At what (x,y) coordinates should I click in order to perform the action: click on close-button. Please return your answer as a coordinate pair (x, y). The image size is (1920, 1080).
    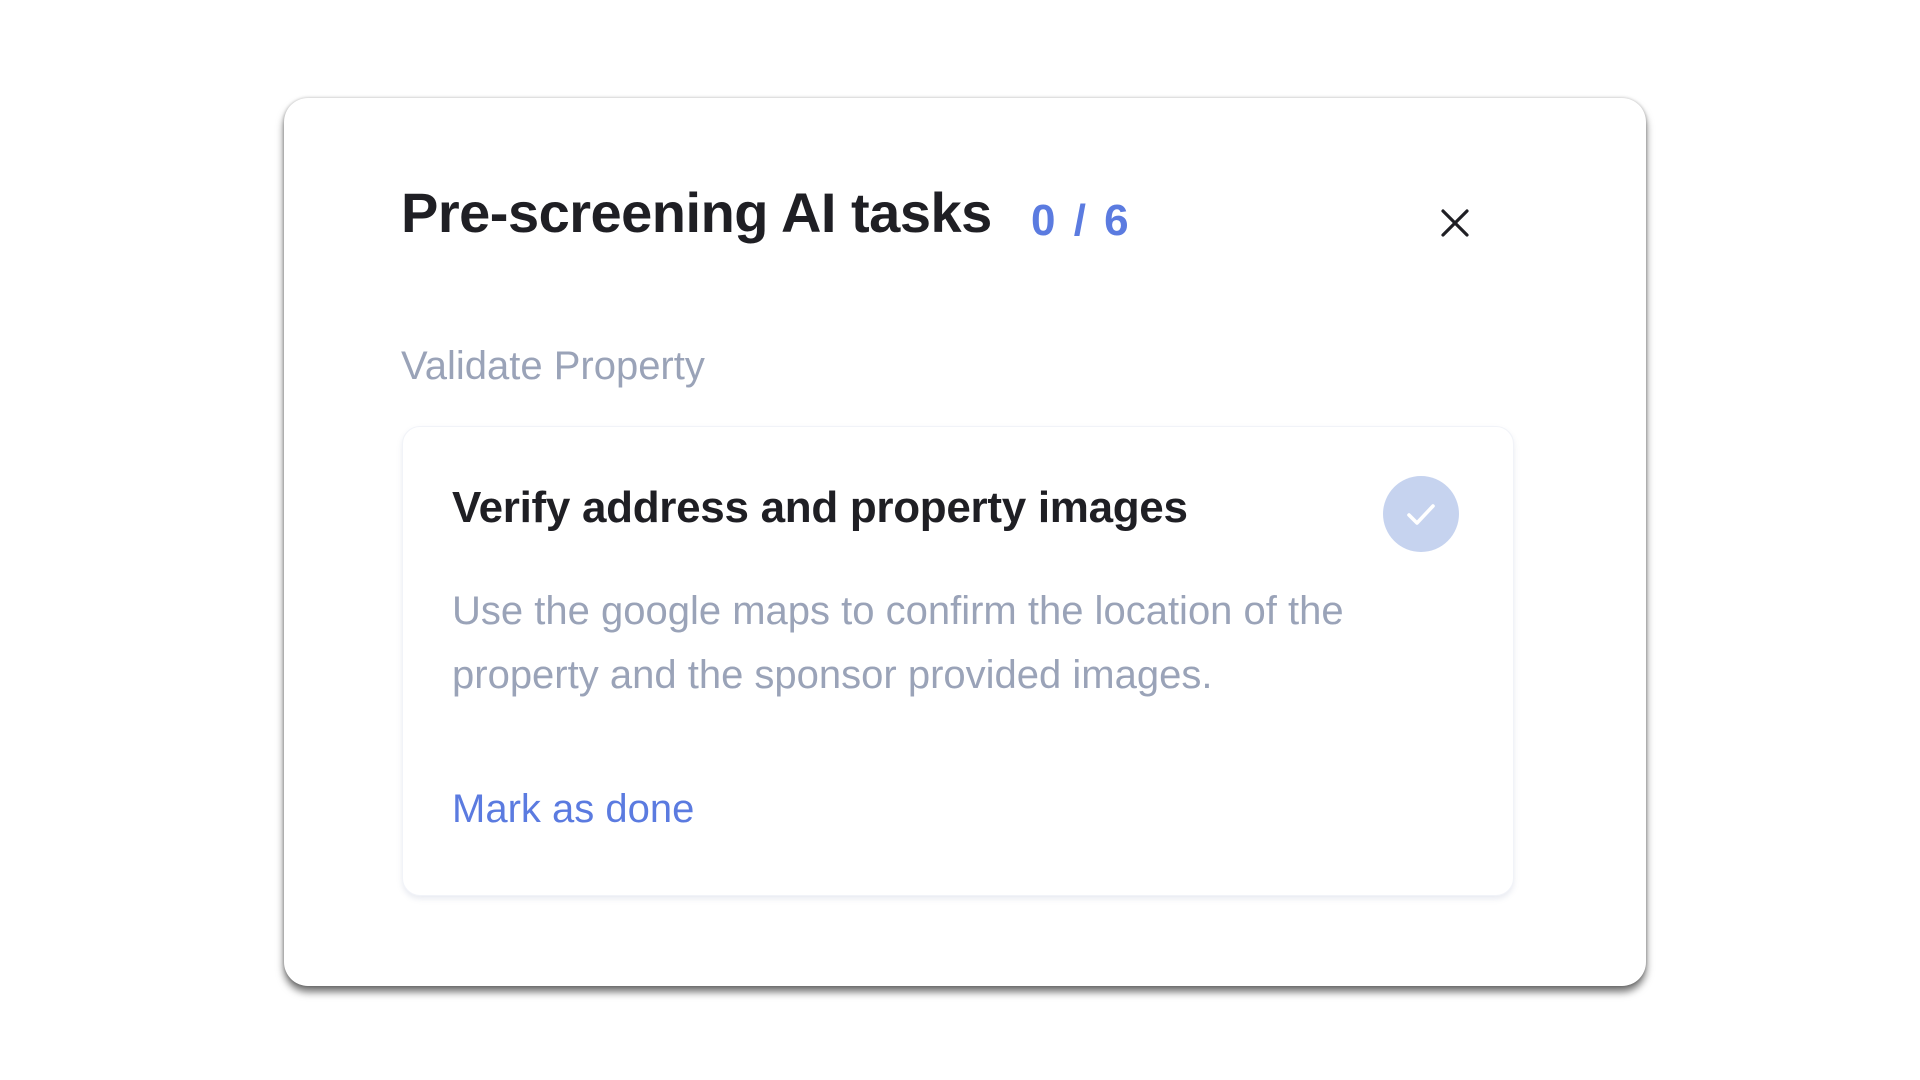
    Looking at the image, I should click on (1455, 223).